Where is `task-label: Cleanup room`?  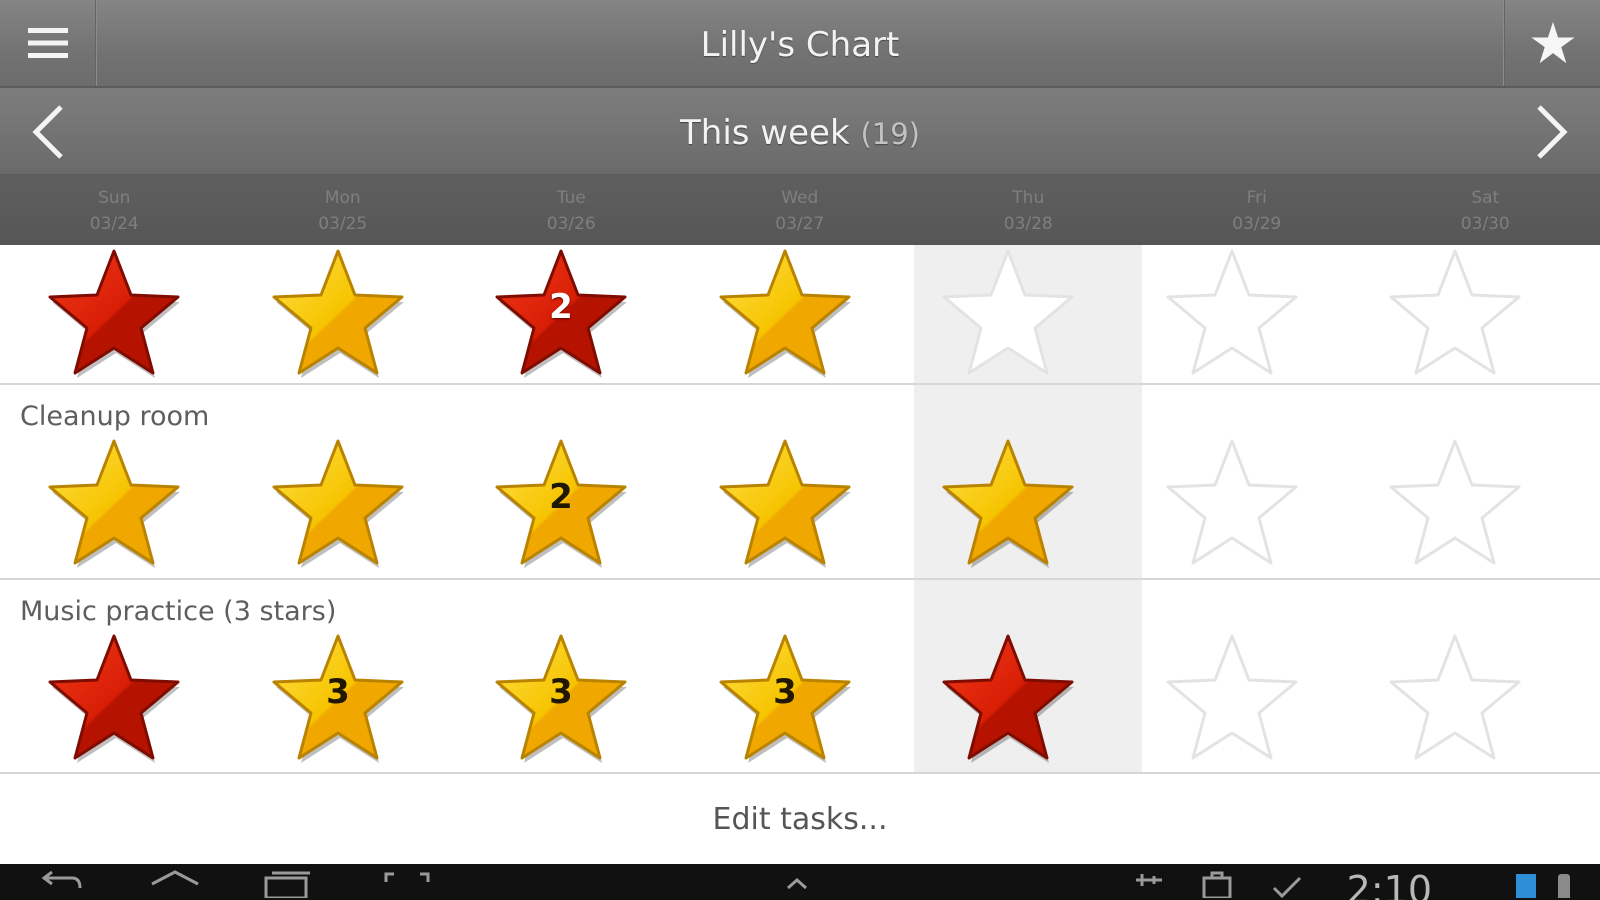
task-label: Cleanup room is located at coordinates (114, 416).